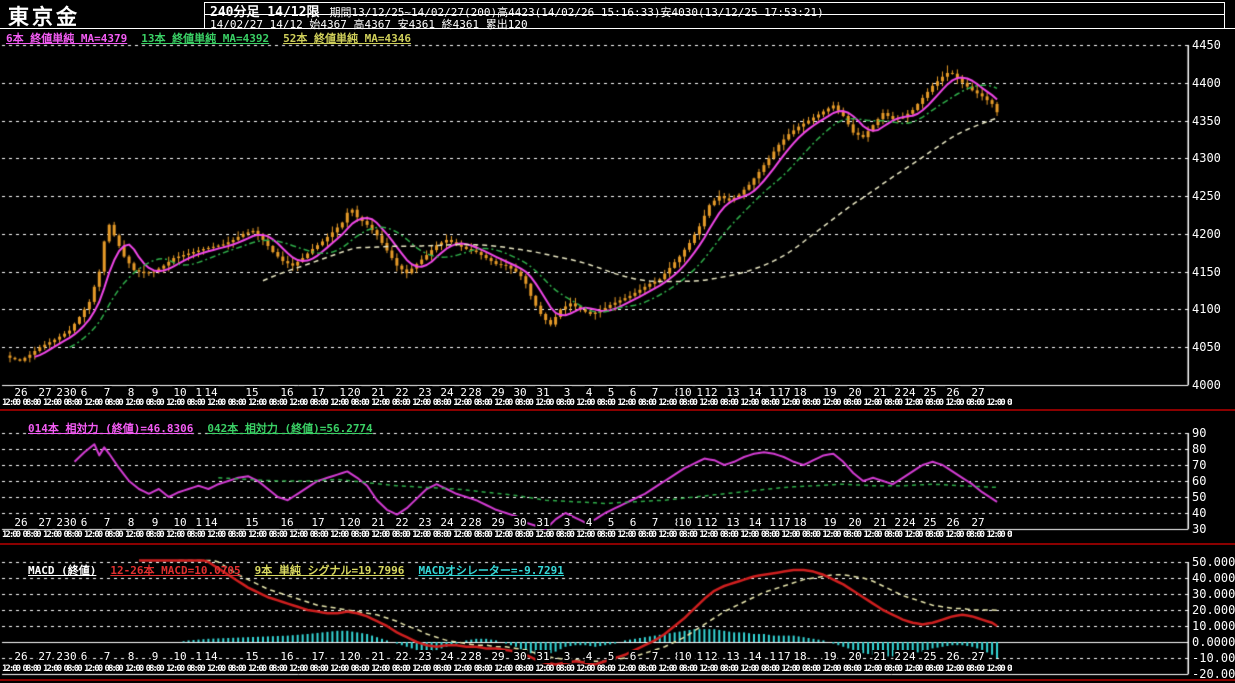 The image size is (1235, 683). Describe the element at coordinates (1213, 642) in the screenshot. I see `macd-tick-label: 0.0000` at that location.